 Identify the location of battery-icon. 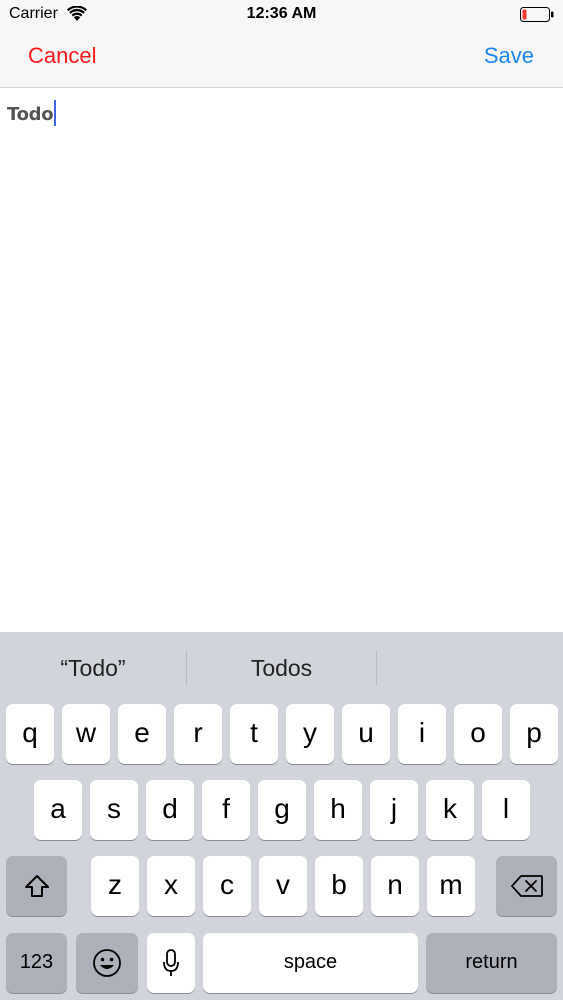
(537, 14).